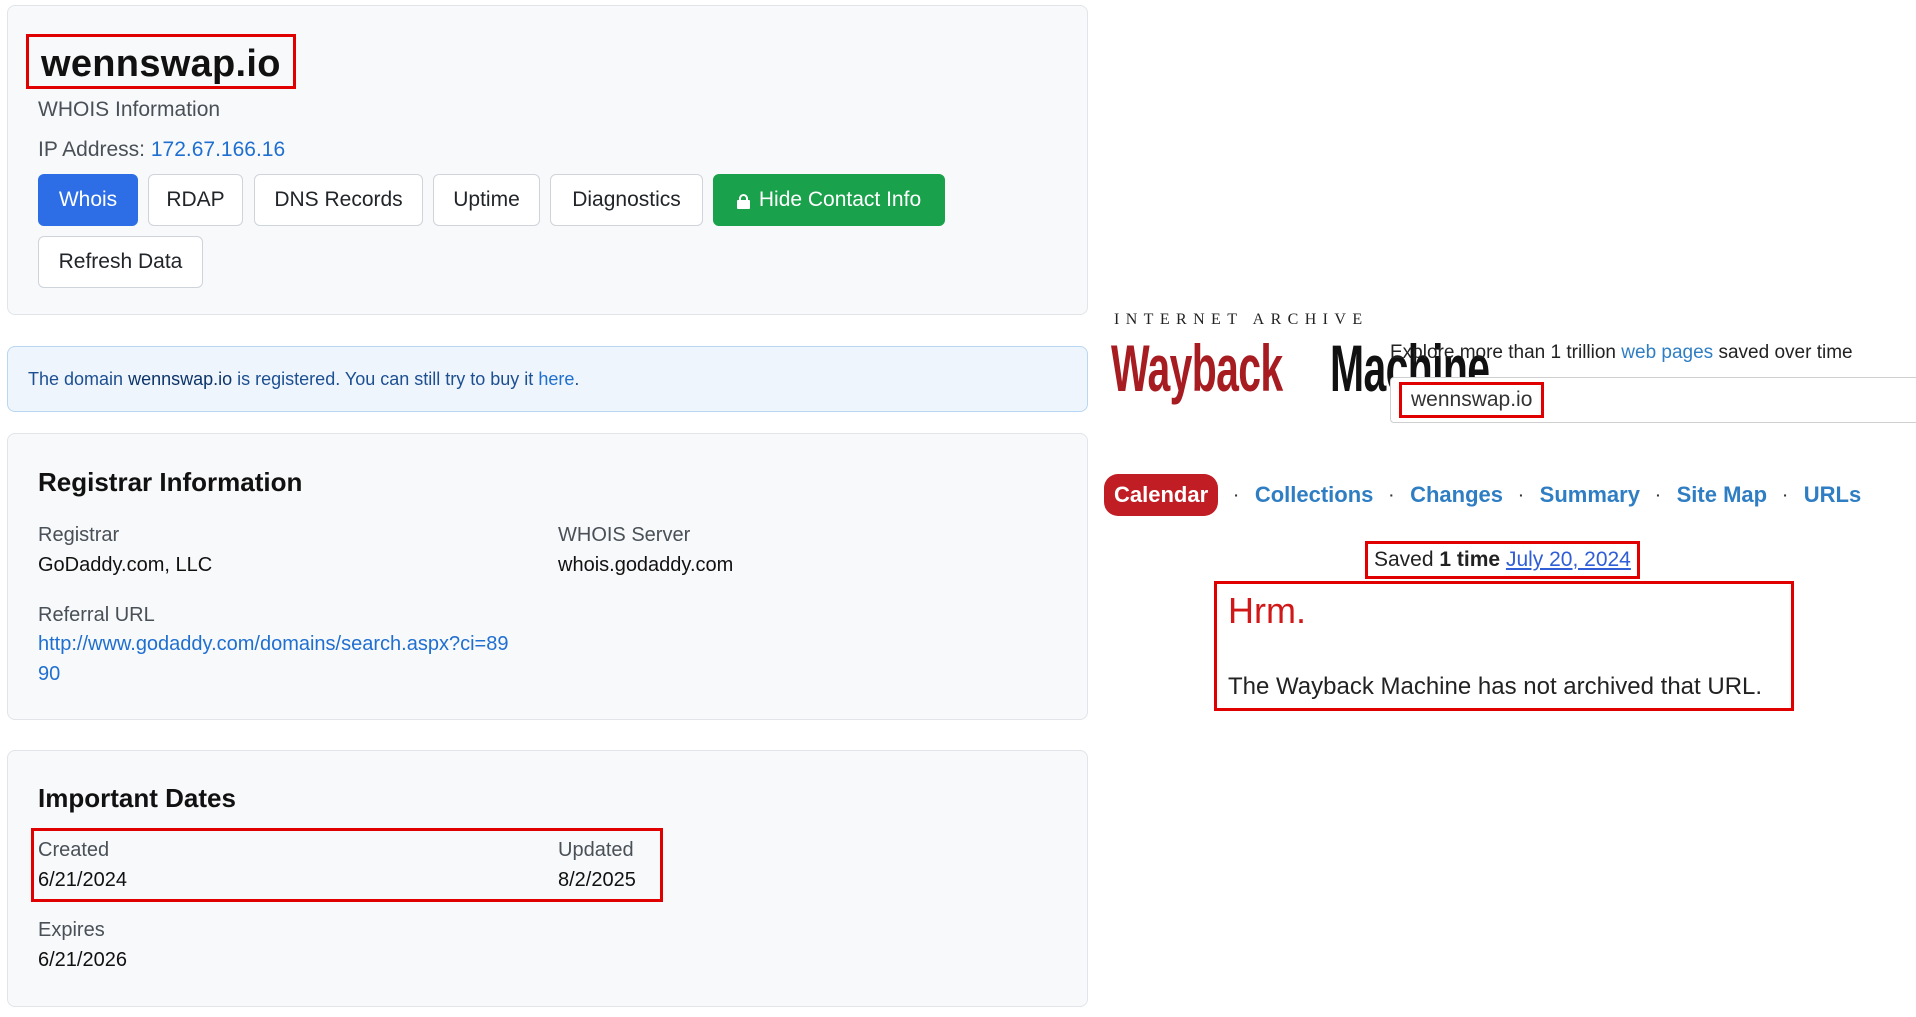  What do you see at coordinates (1161, 495) in the screenshot?
I see `tab-calendar: Calendar` at bounding box center [1161, 495].